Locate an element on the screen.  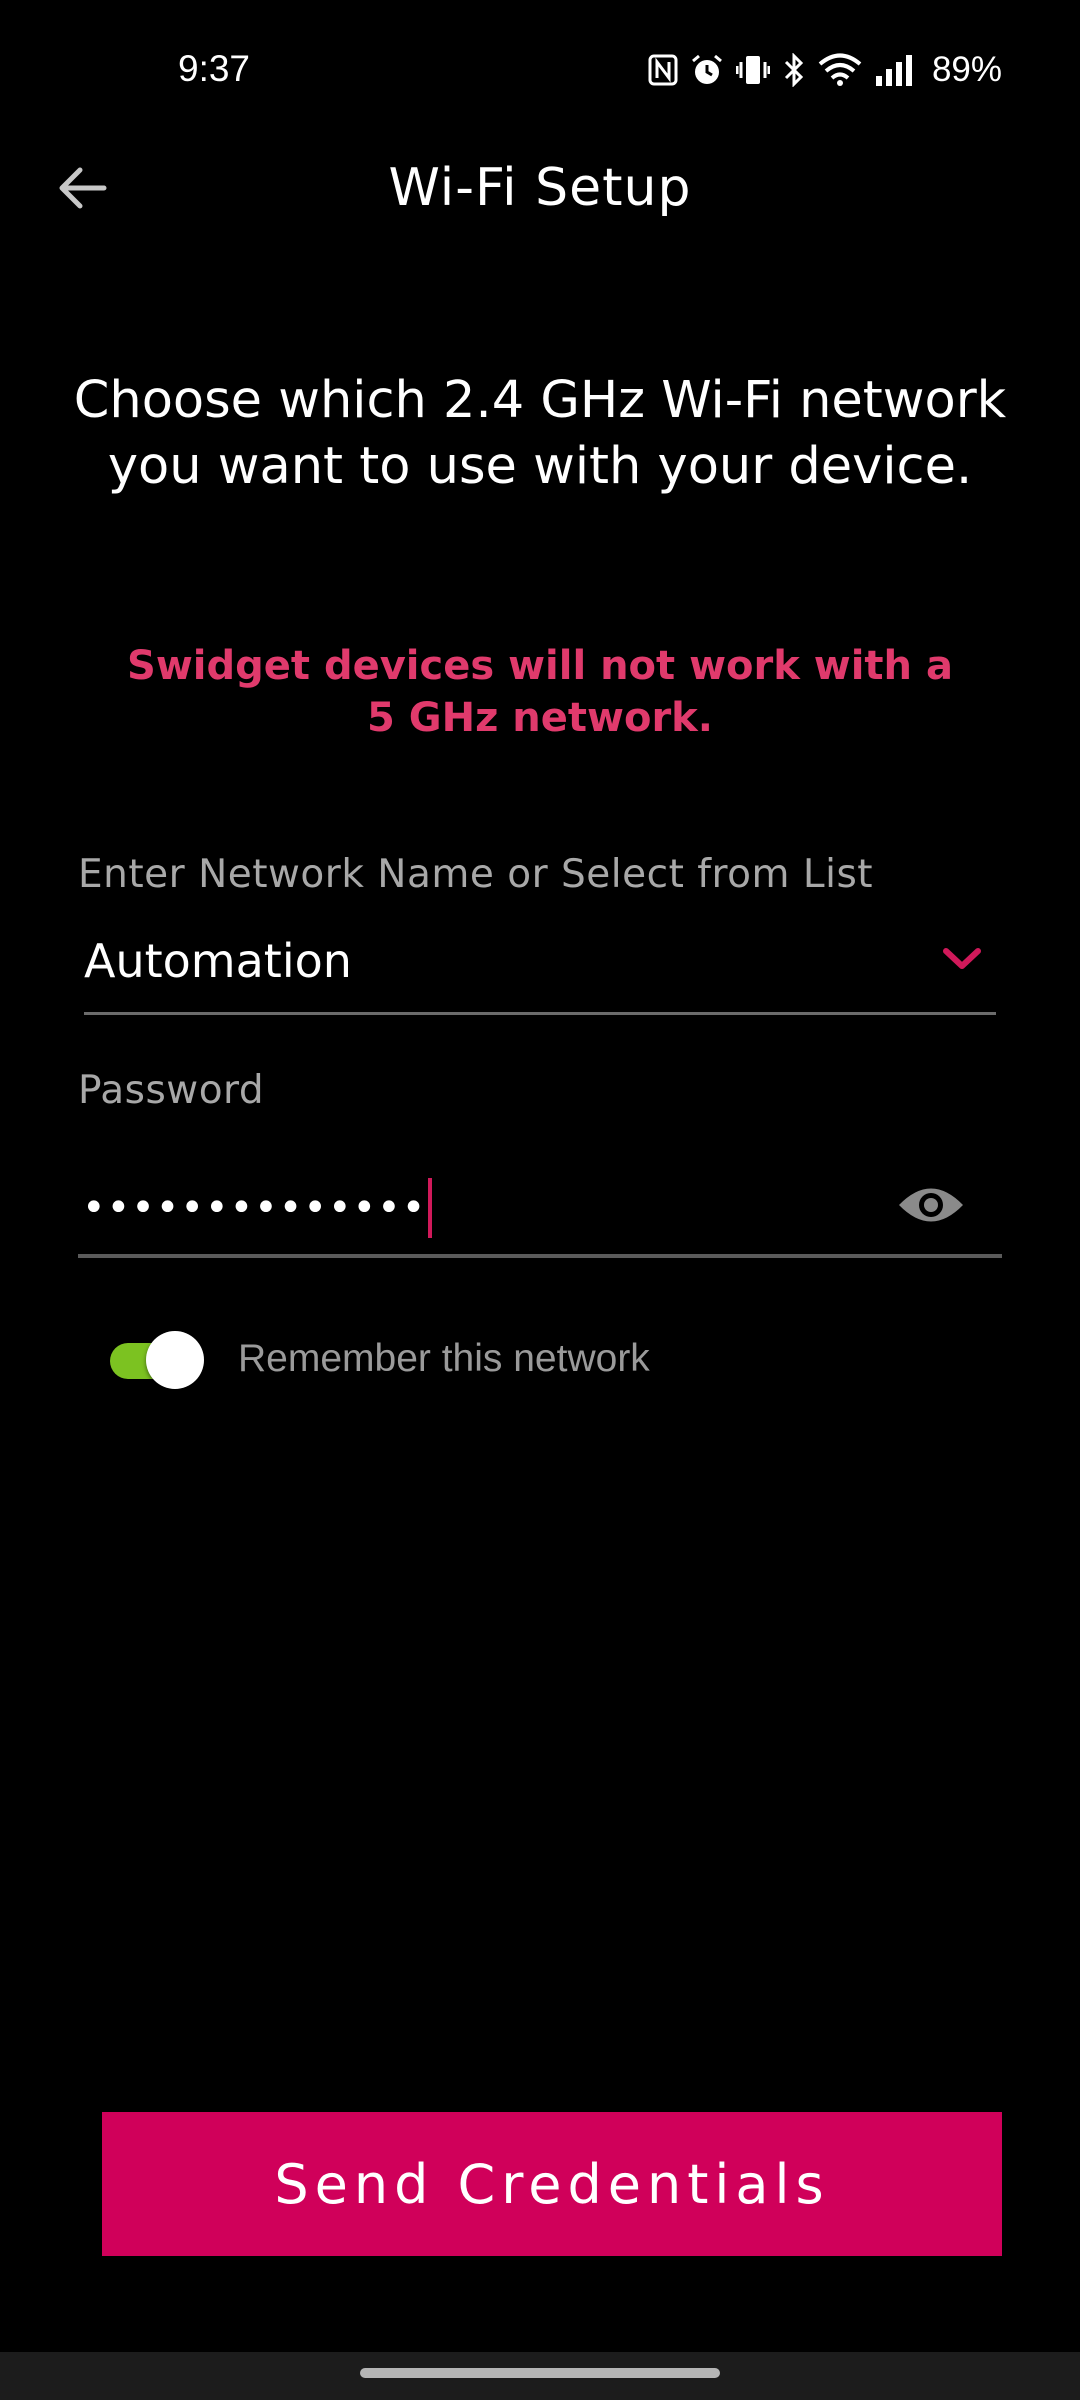
password-input: •••••••••••••• is located at coordinates (257, 1208).